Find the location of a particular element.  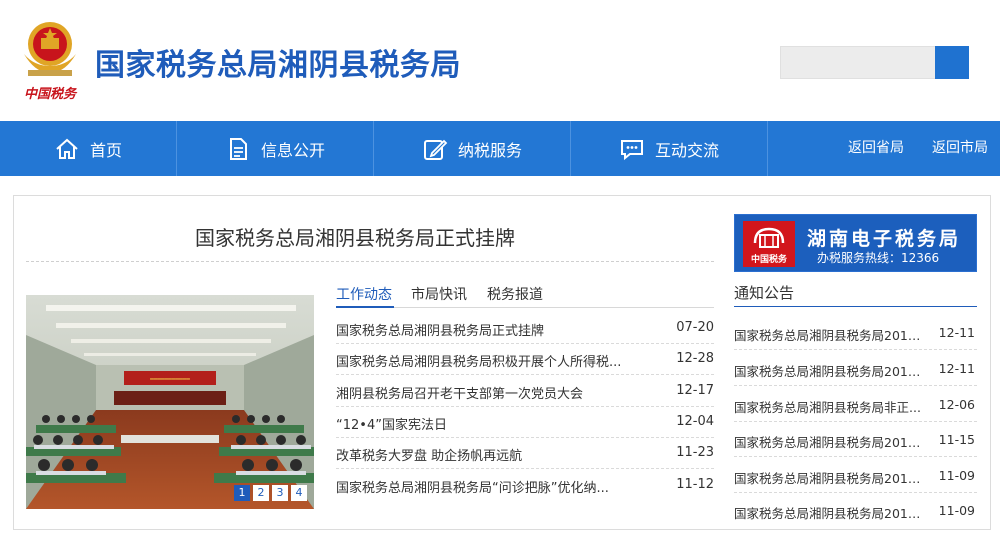

banner-hotline: 办税服务热线：12366 is located at coordinates (878, 258).